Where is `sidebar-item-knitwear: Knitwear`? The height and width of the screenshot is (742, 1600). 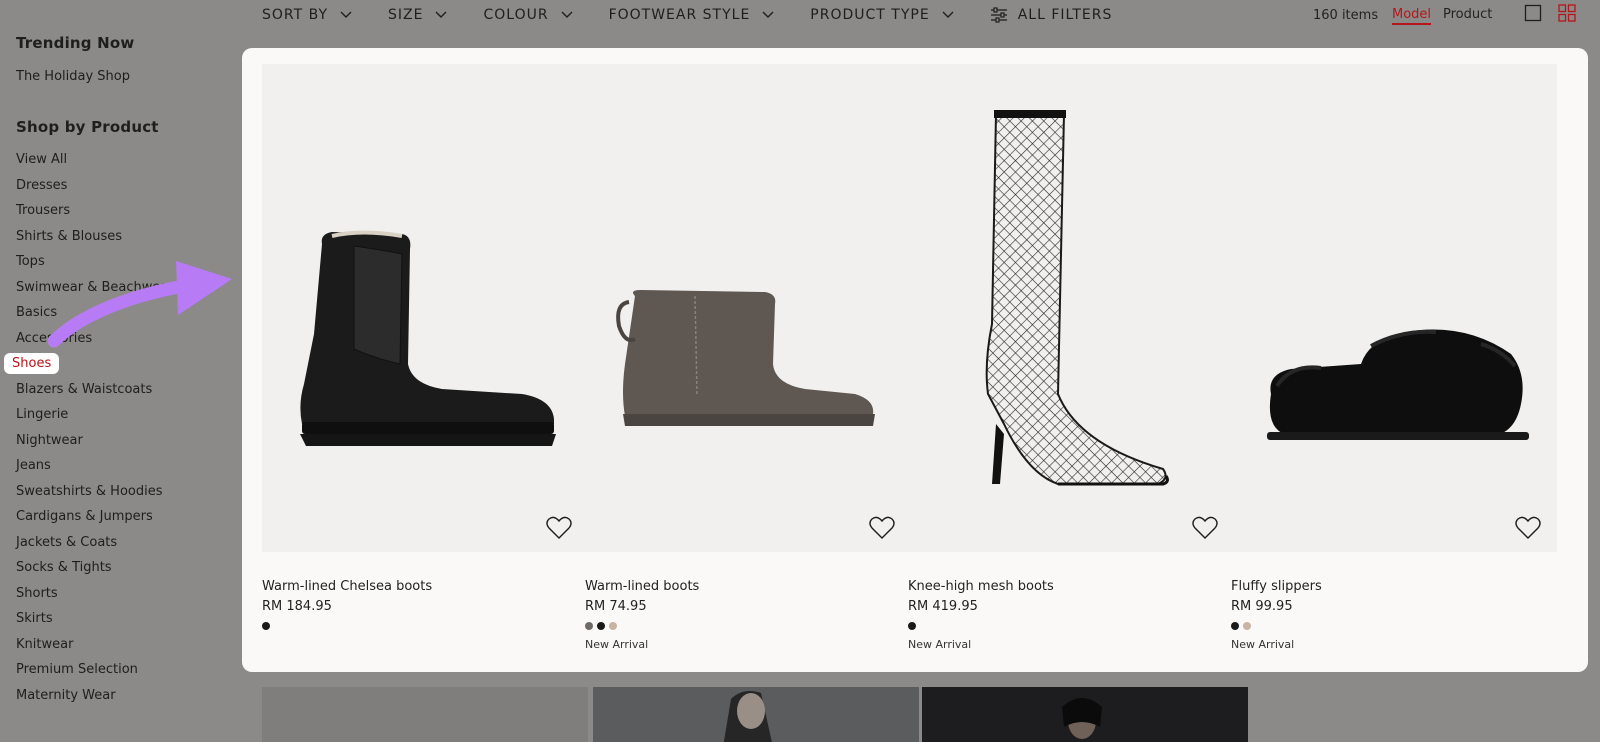 sidebar-item-knitwear: Knitwear is located at coordinates (44, 644).